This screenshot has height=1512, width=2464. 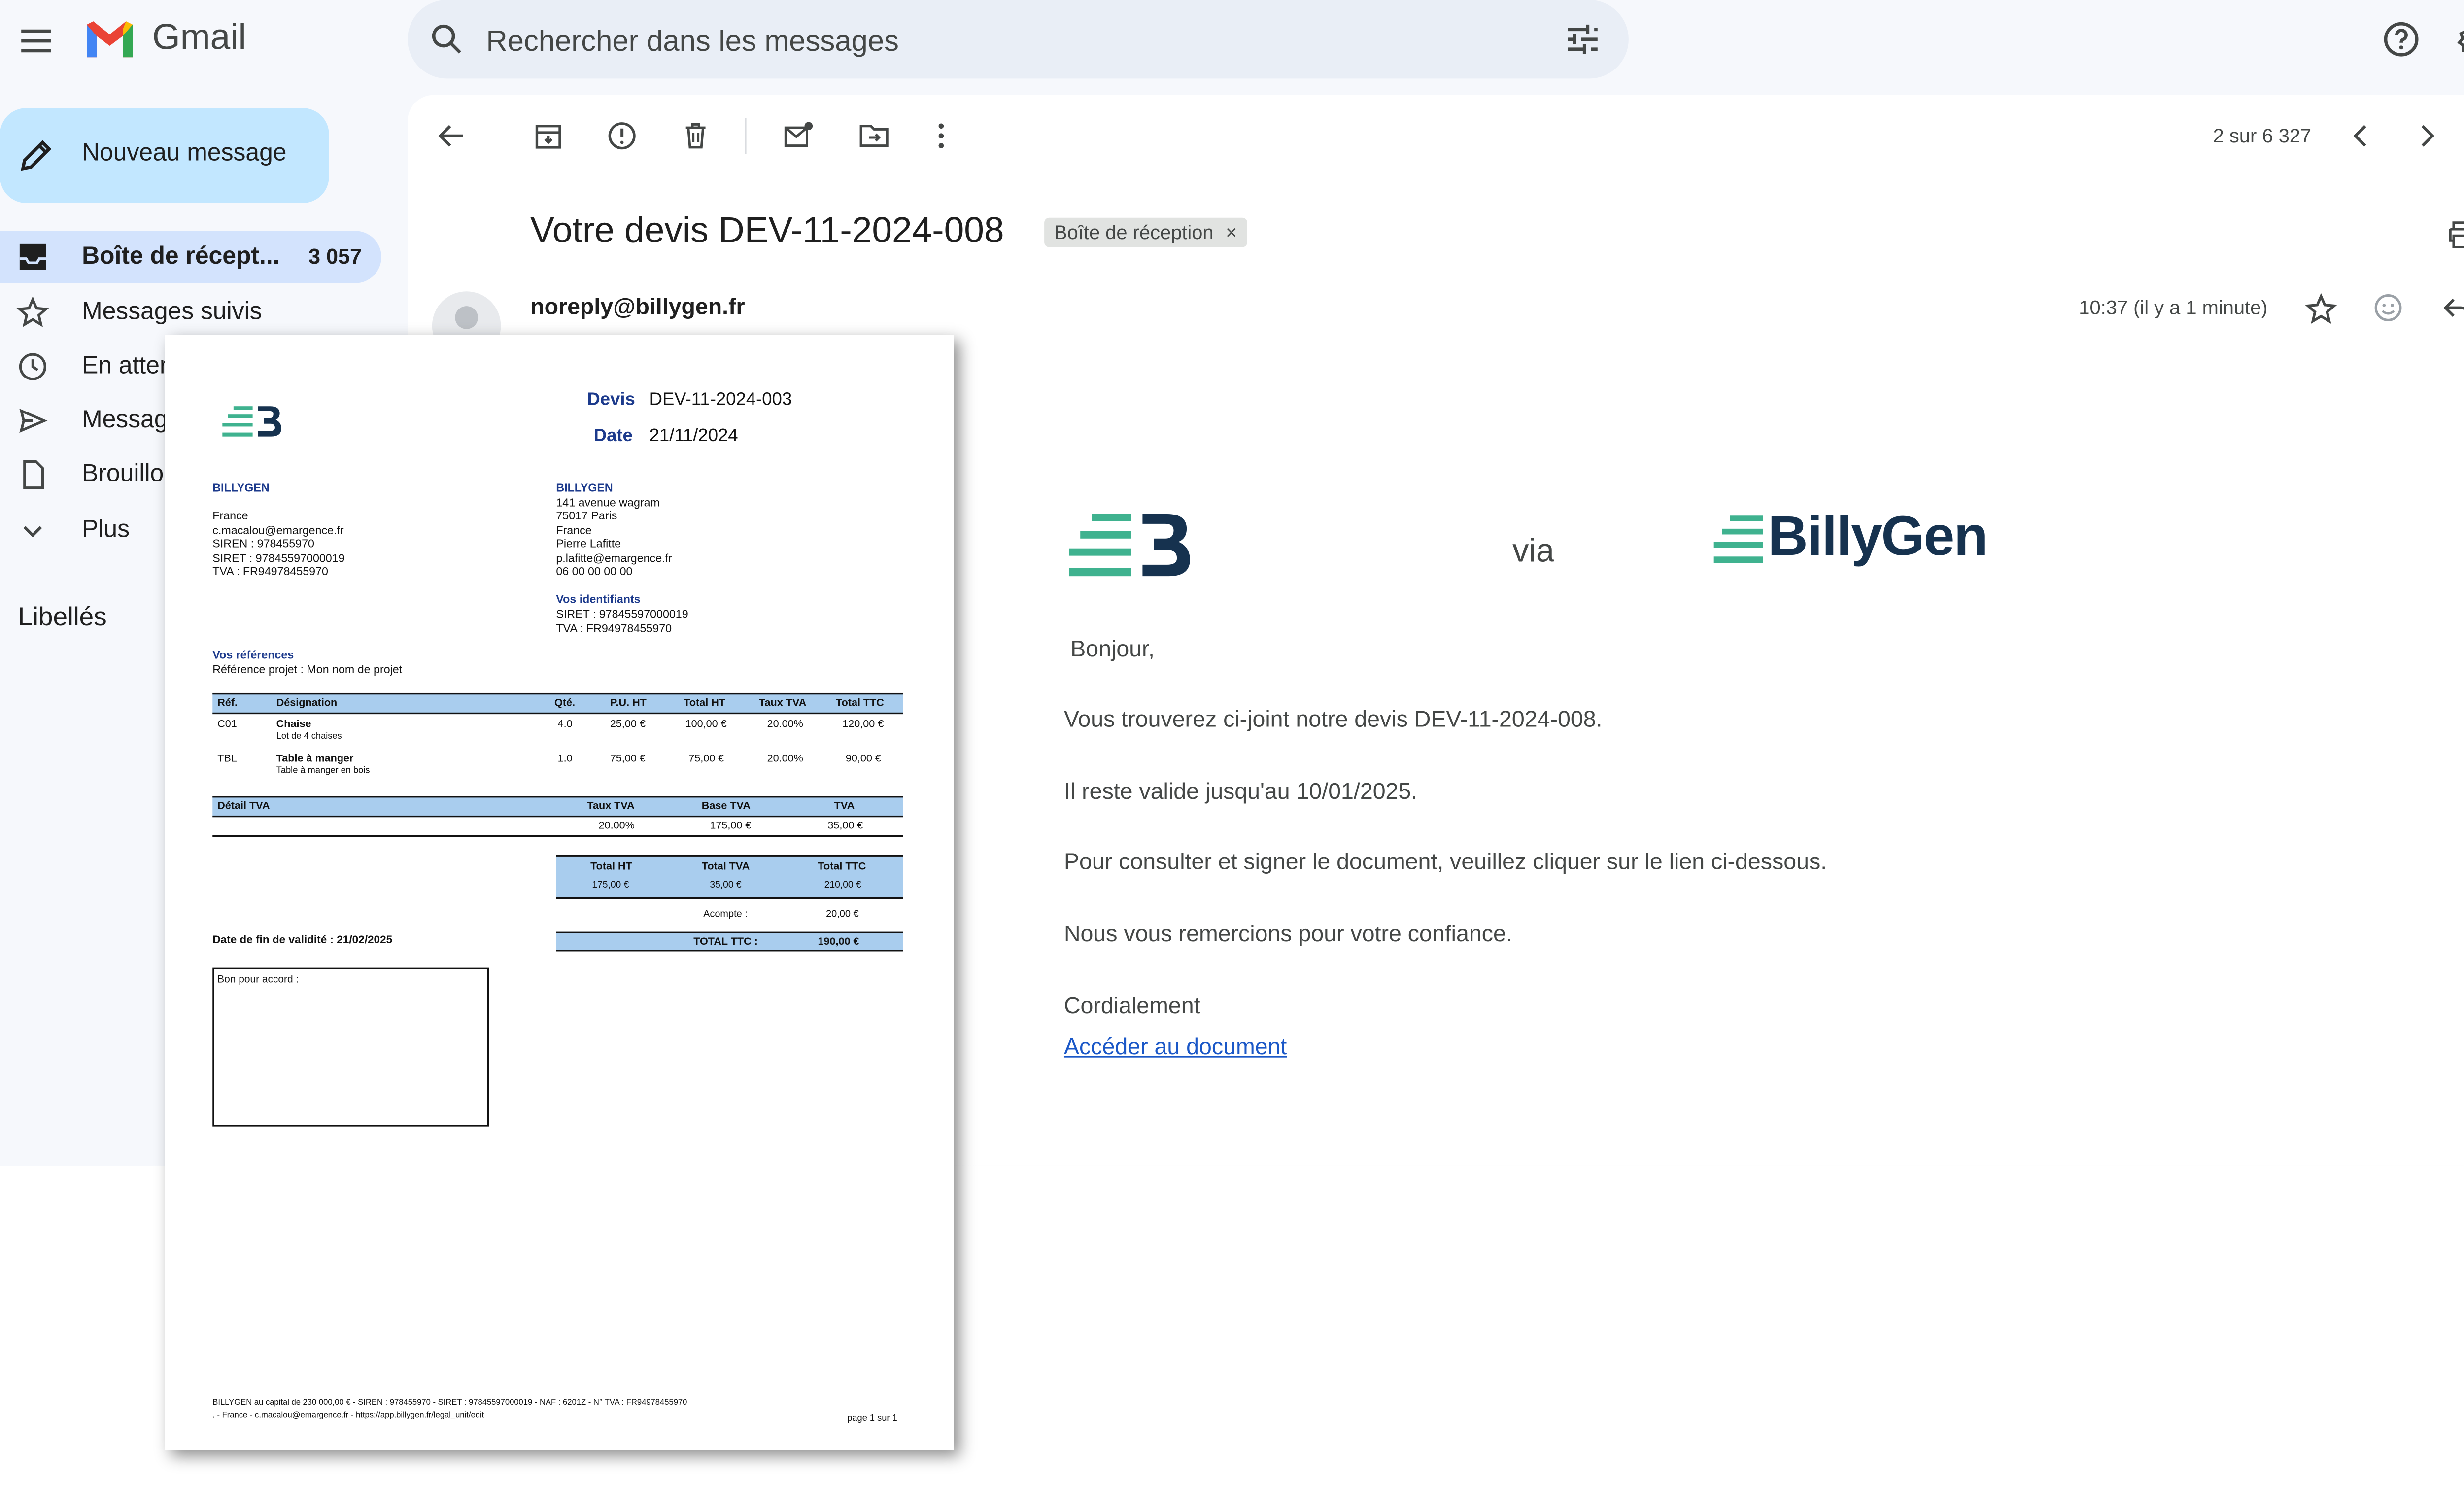 What do you see at coordinates (614, 629) in the screenshot?
I see `identifiant-line: TVA : FR94978455970` at bounding box center [614, 629].